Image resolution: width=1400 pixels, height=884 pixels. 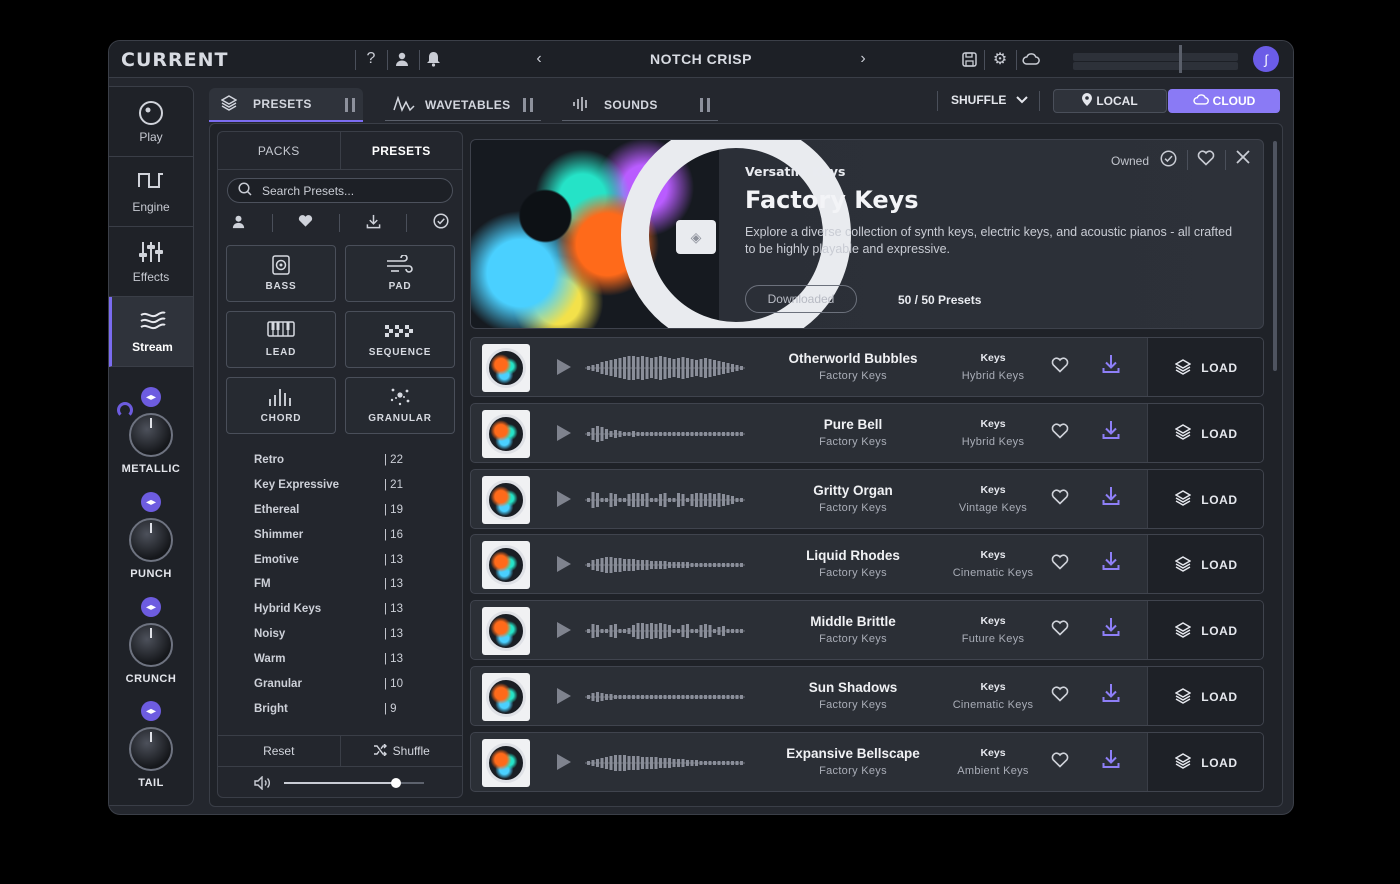 I want to click on shuffle-button: Shuffle, so click(x=401, y=751).